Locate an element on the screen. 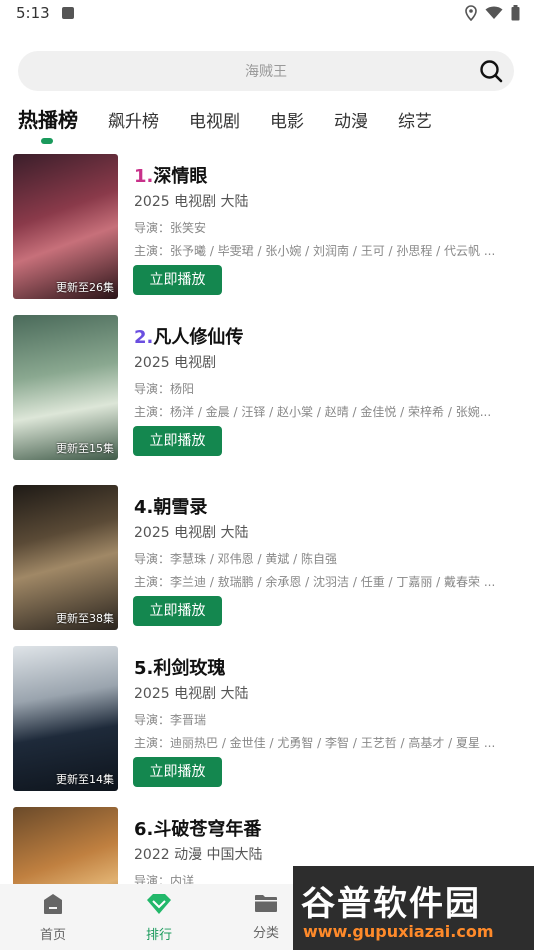 This screenshot has width=534, height=950. tab-hot: 热播榜 is located at coordinates (48, 119).